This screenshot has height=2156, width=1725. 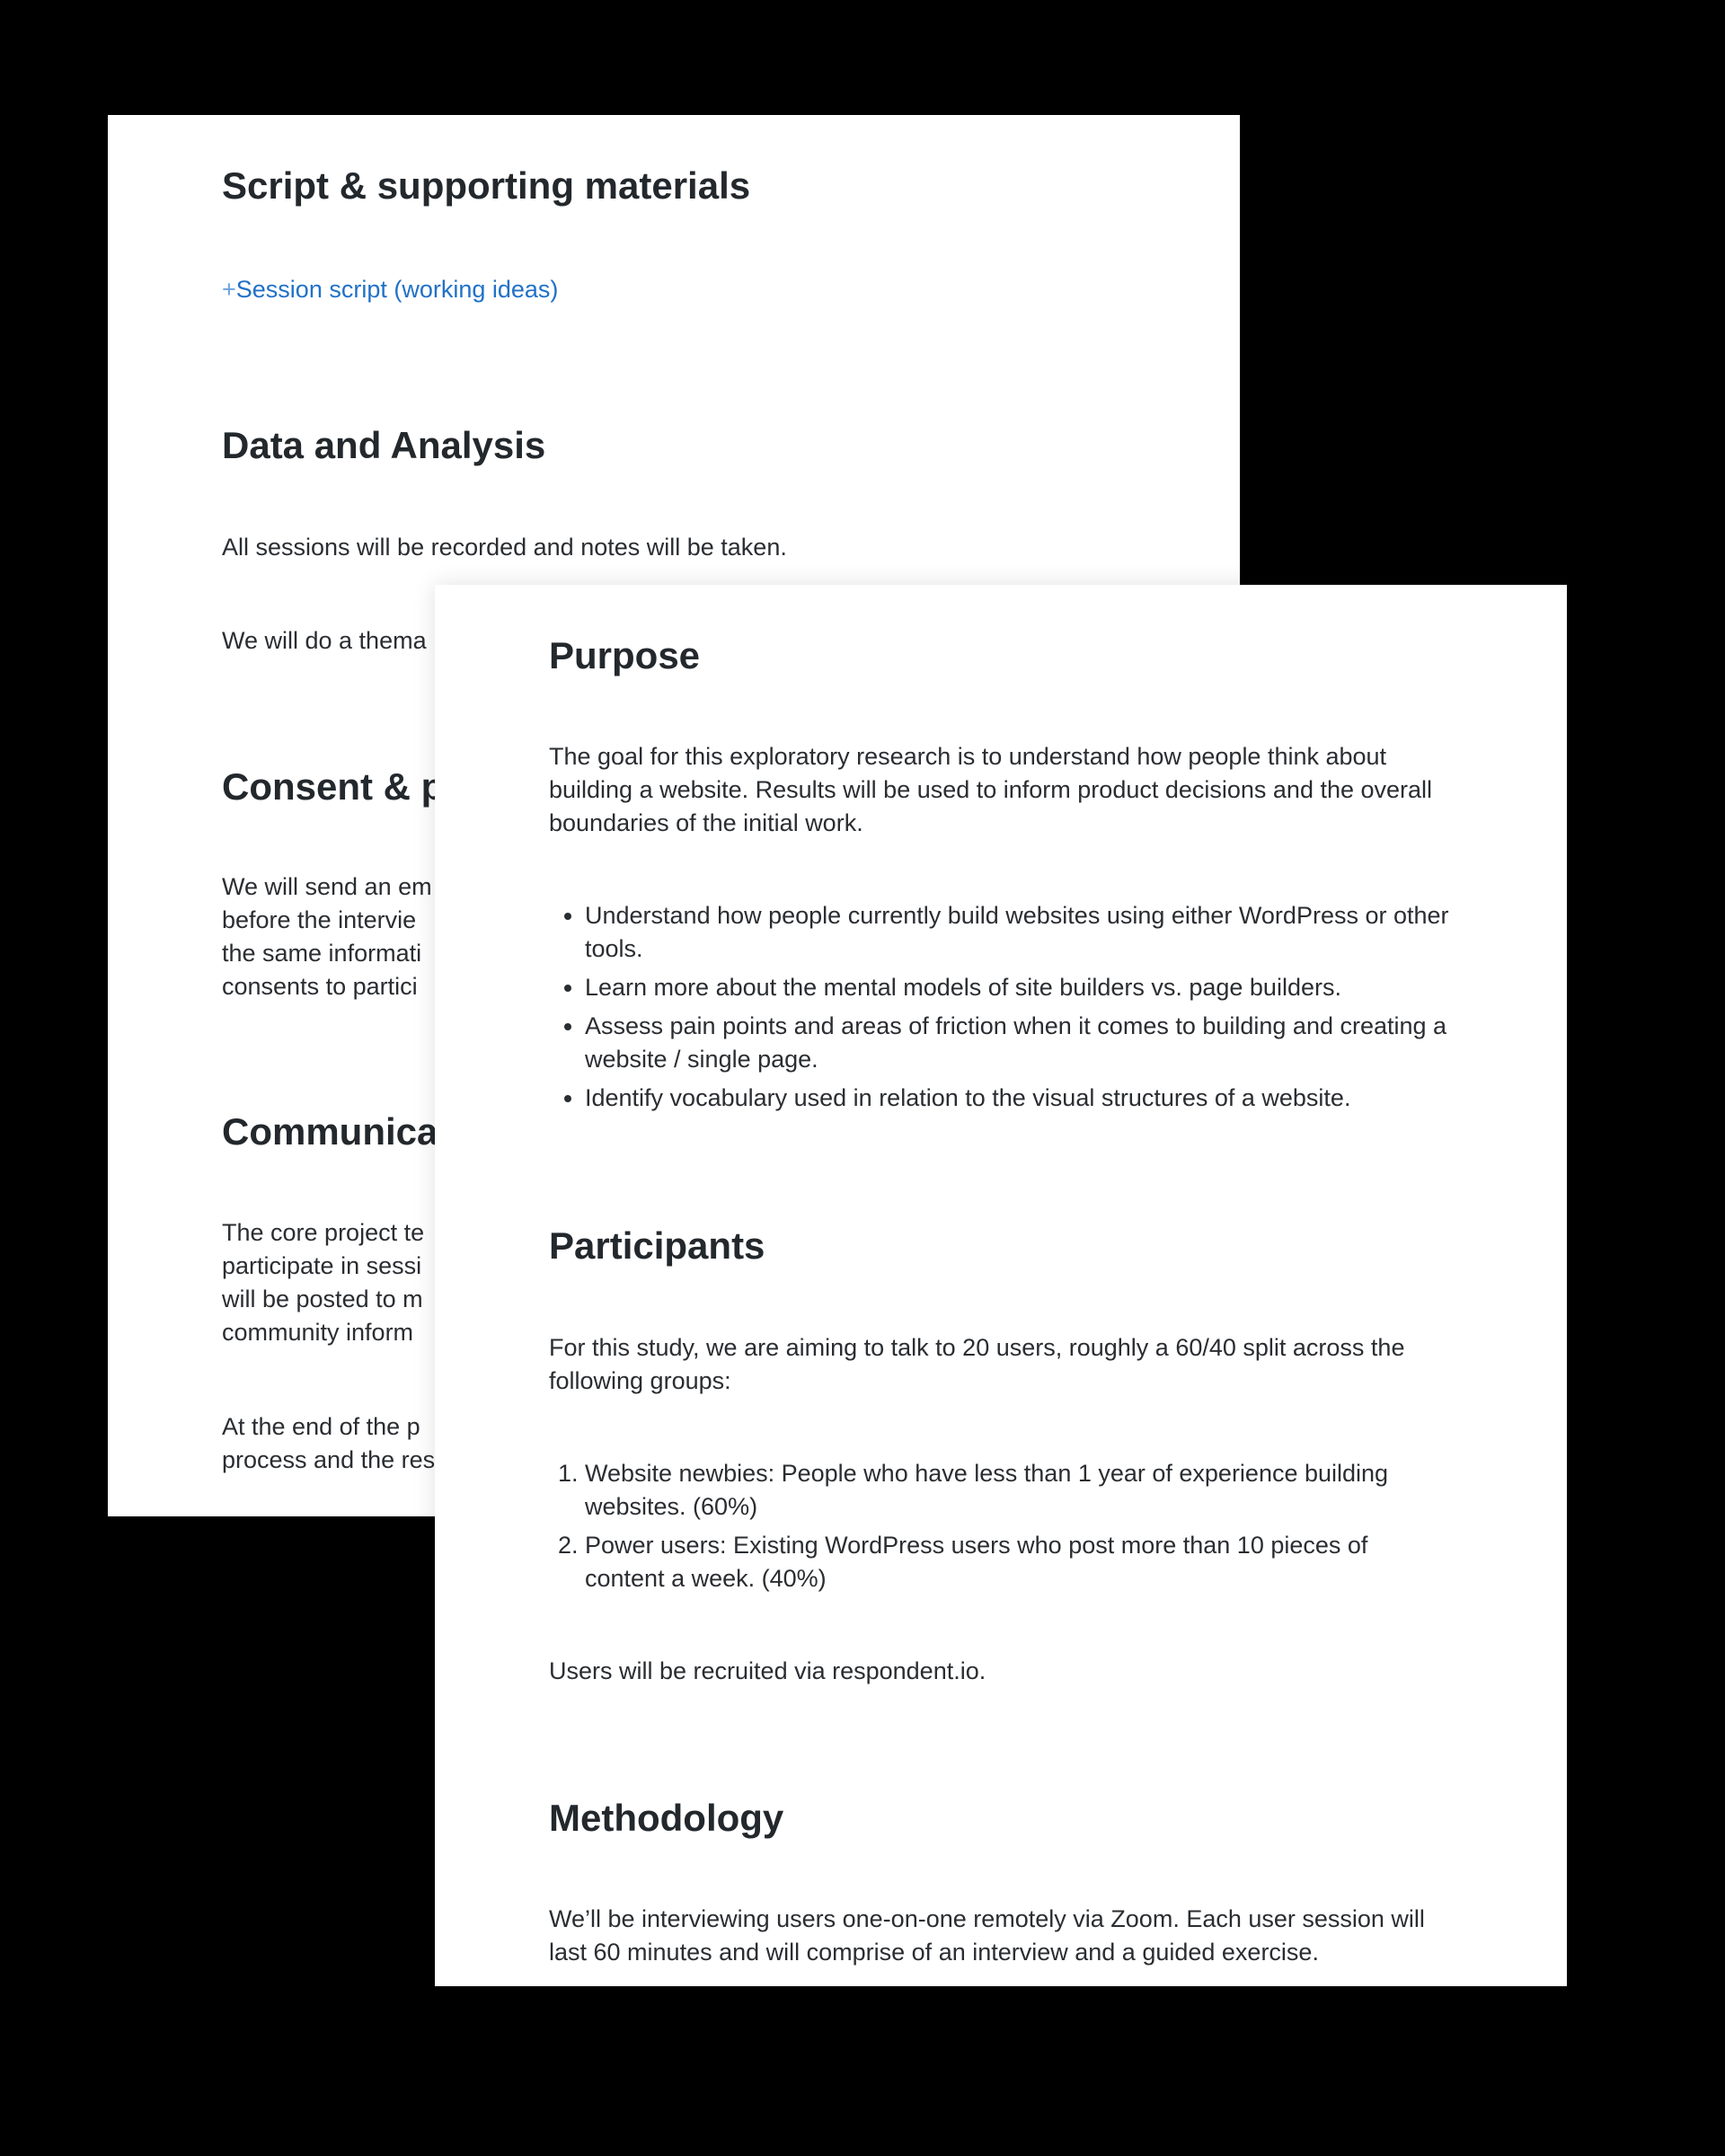 What do you see at coordinates (229, 290) in the screenshot?
I see `plus-icon: +` at bounding box center [229, 290].